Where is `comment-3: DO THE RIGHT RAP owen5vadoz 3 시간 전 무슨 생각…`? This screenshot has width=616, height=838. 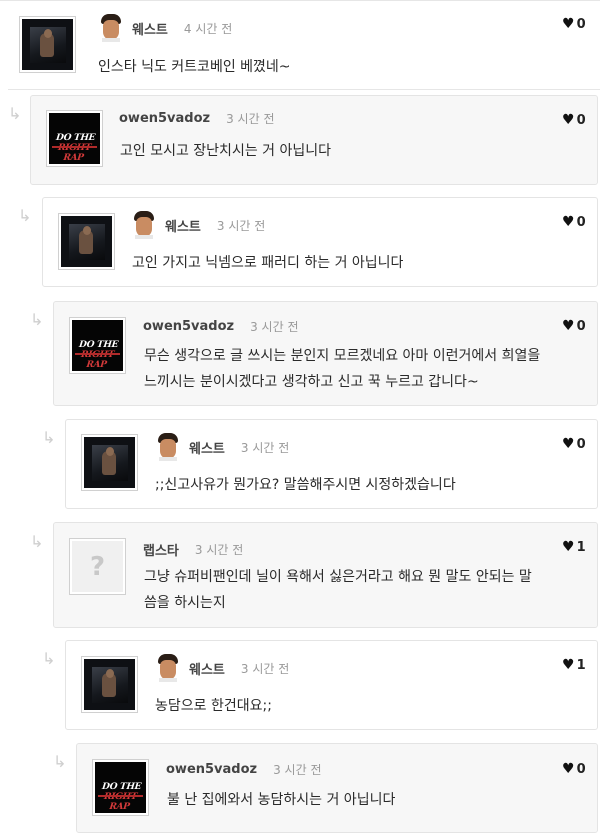 comment-3: DO THE RIGHT RAP owen5vadoz 3 시간 전 무슨 생각… is located at coordinates (325, 353).